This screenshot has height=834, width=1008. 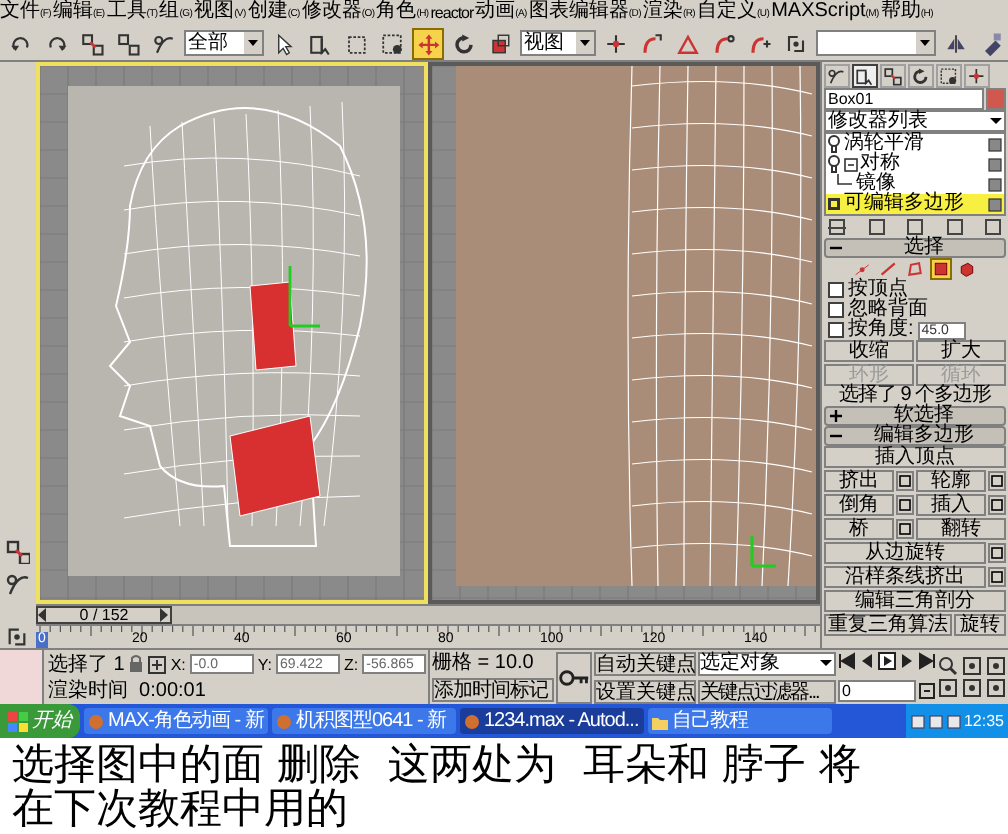 What do you see at coordinates (941, 269) in the screenshot?
I see `polygon-icon` at bounding box center [941, 269].